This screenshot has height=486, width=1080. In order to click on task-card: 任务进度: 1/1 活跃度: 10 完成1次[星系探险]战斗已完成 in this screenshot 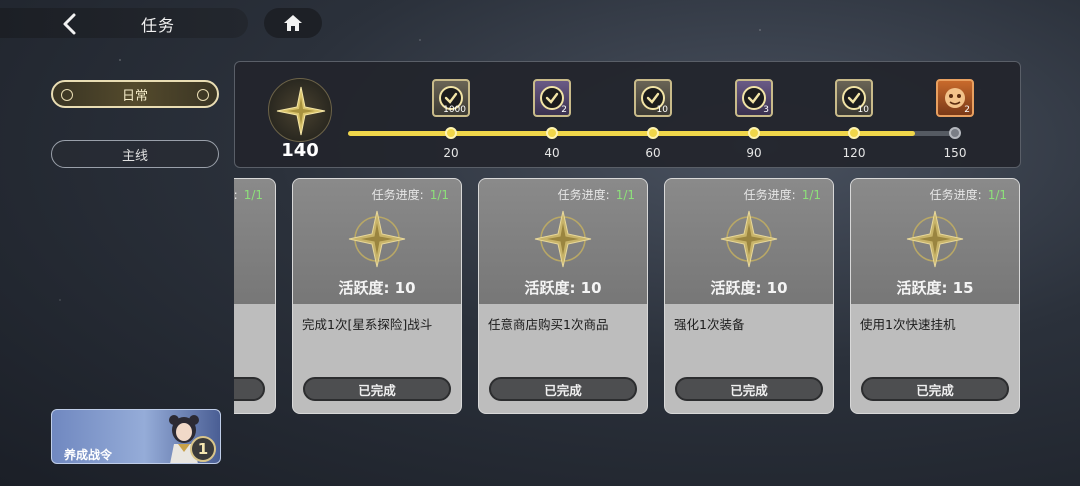, I will do `click(377, 296)`.